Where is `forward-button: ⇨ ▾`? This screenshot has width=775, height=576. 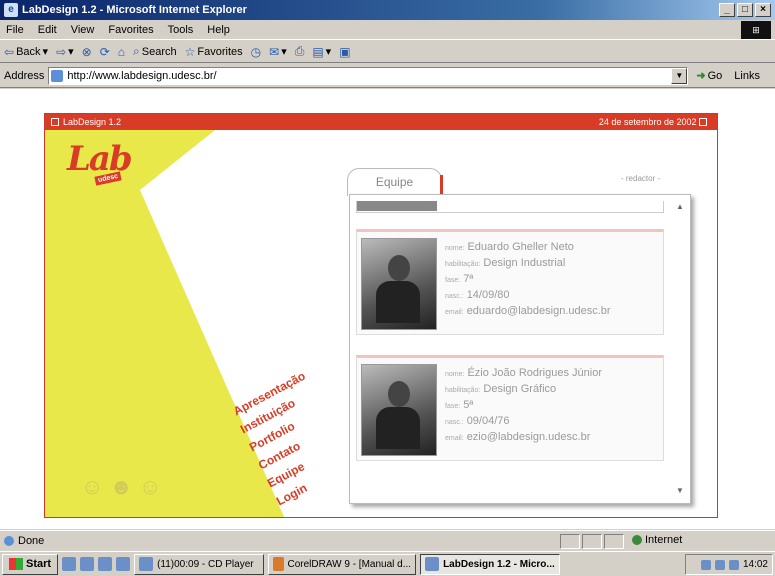
forward-button: ⇨ ▾ is located at coordinates (65, 52).